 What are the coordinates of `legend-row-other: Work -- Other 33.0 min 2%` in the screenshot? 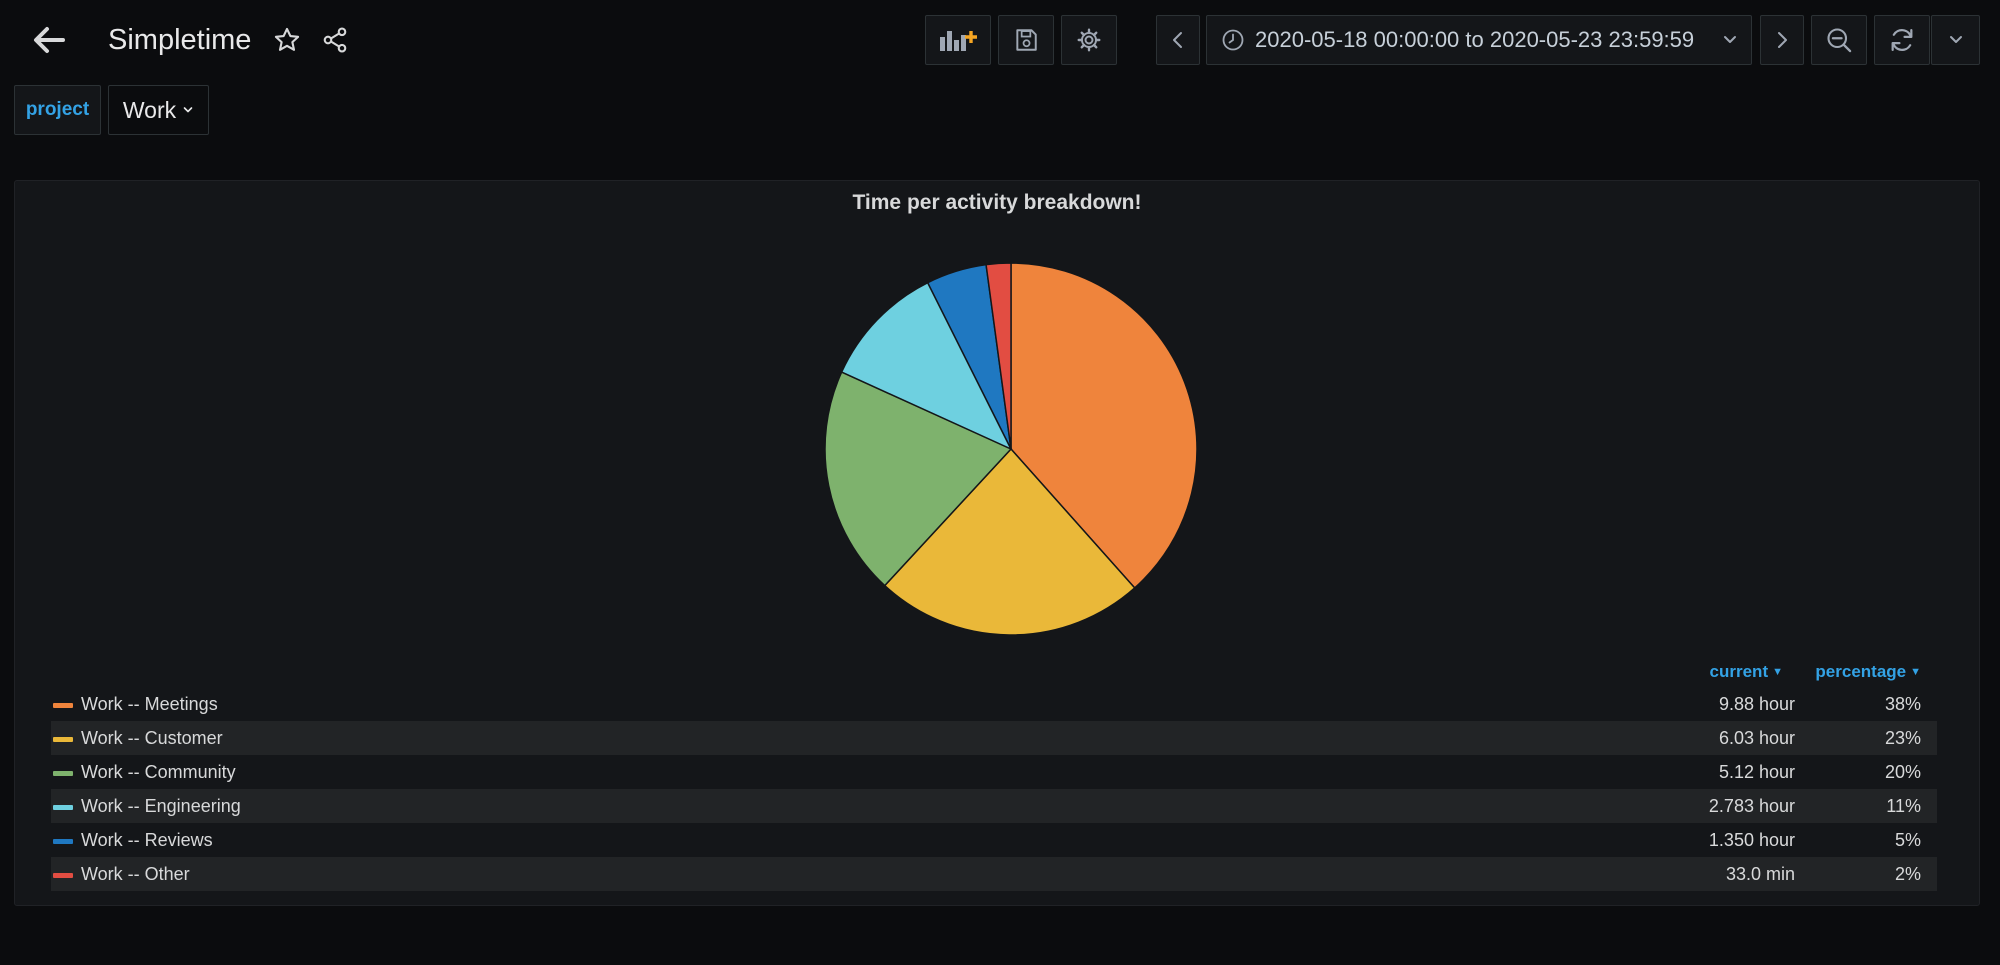 It's located at (994, 874).